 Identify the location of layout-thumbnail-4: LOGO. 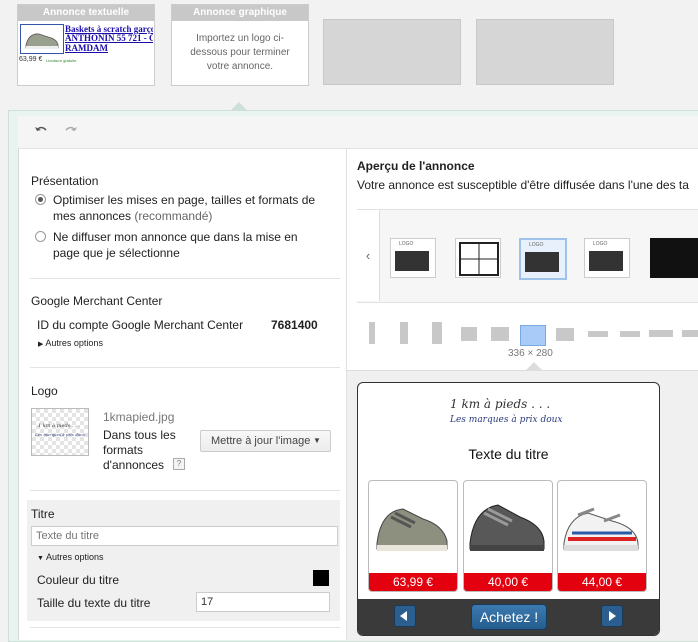
(607, 258).